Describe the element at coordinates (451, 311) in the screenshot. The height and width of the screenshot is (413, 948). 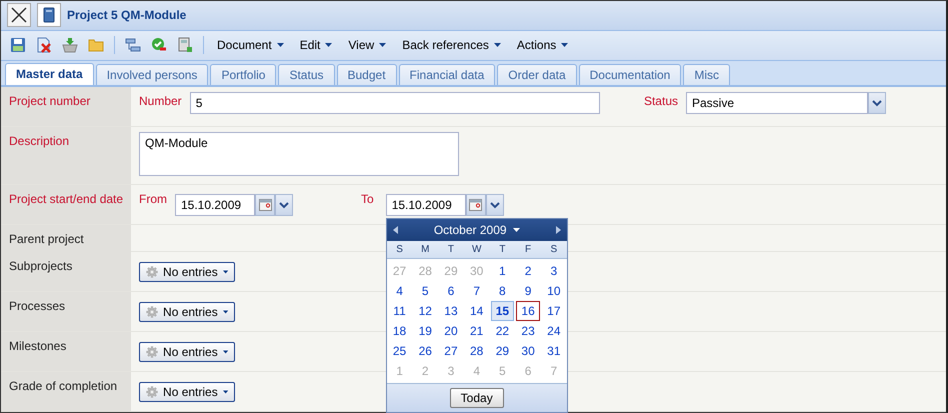
I see `calendar-day: 13` at that location.